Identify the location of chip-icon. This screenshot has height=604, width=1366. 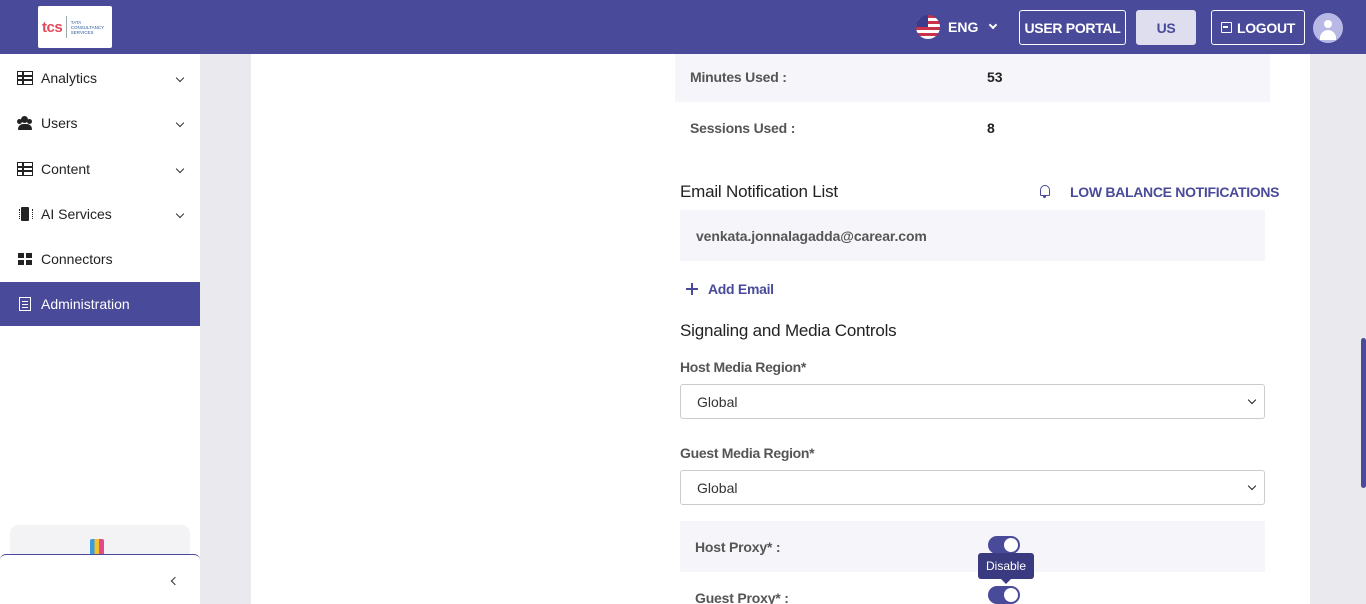
(25, 214).